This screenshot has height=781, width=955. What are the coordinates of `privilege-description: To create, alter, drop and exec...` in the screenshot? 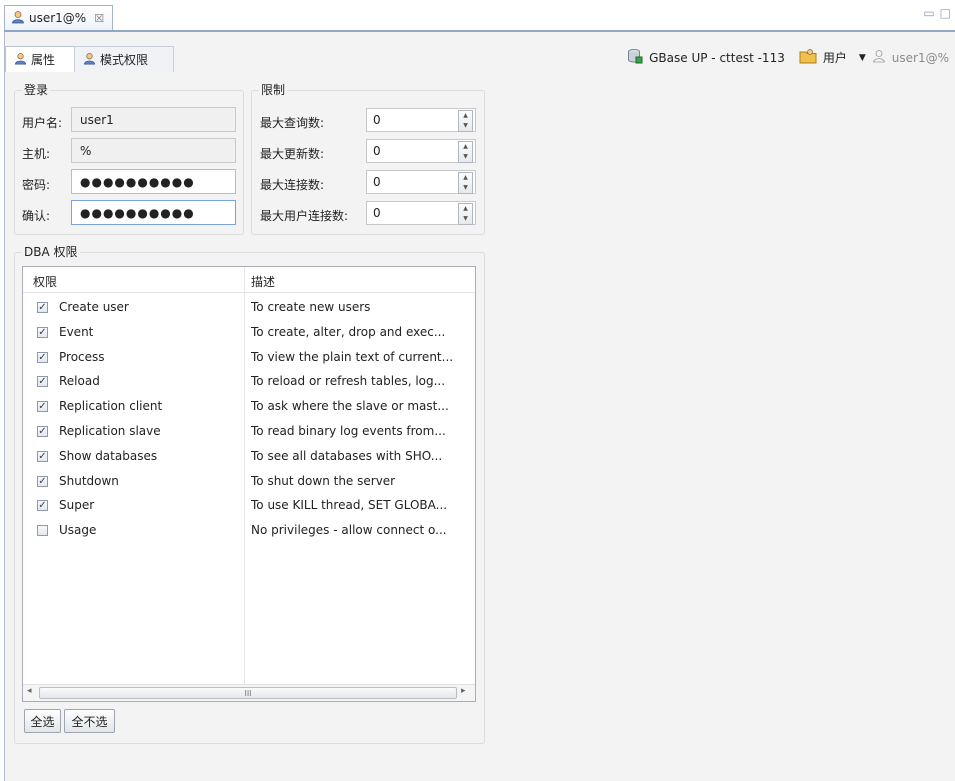 It's located at (348, 331).